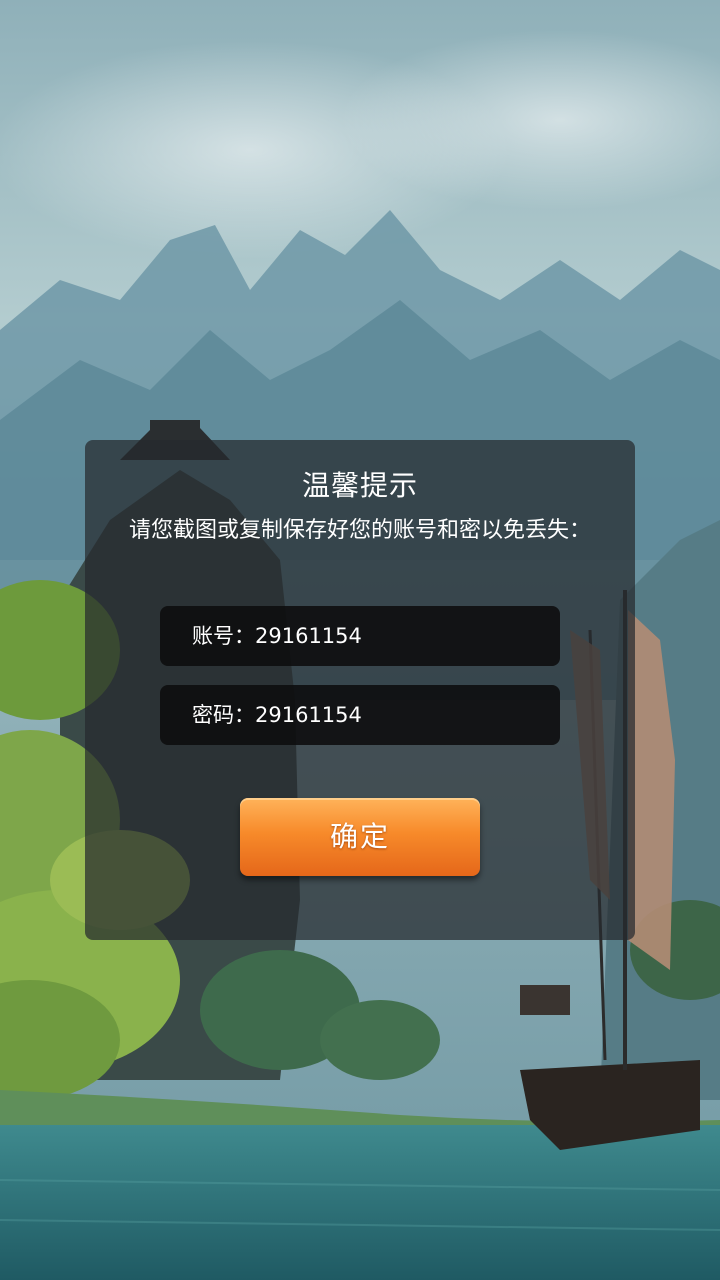  Describe the element at coordinates (359, 485) in the screenshot. I see `dialog-title: 温馨提示` at that location.